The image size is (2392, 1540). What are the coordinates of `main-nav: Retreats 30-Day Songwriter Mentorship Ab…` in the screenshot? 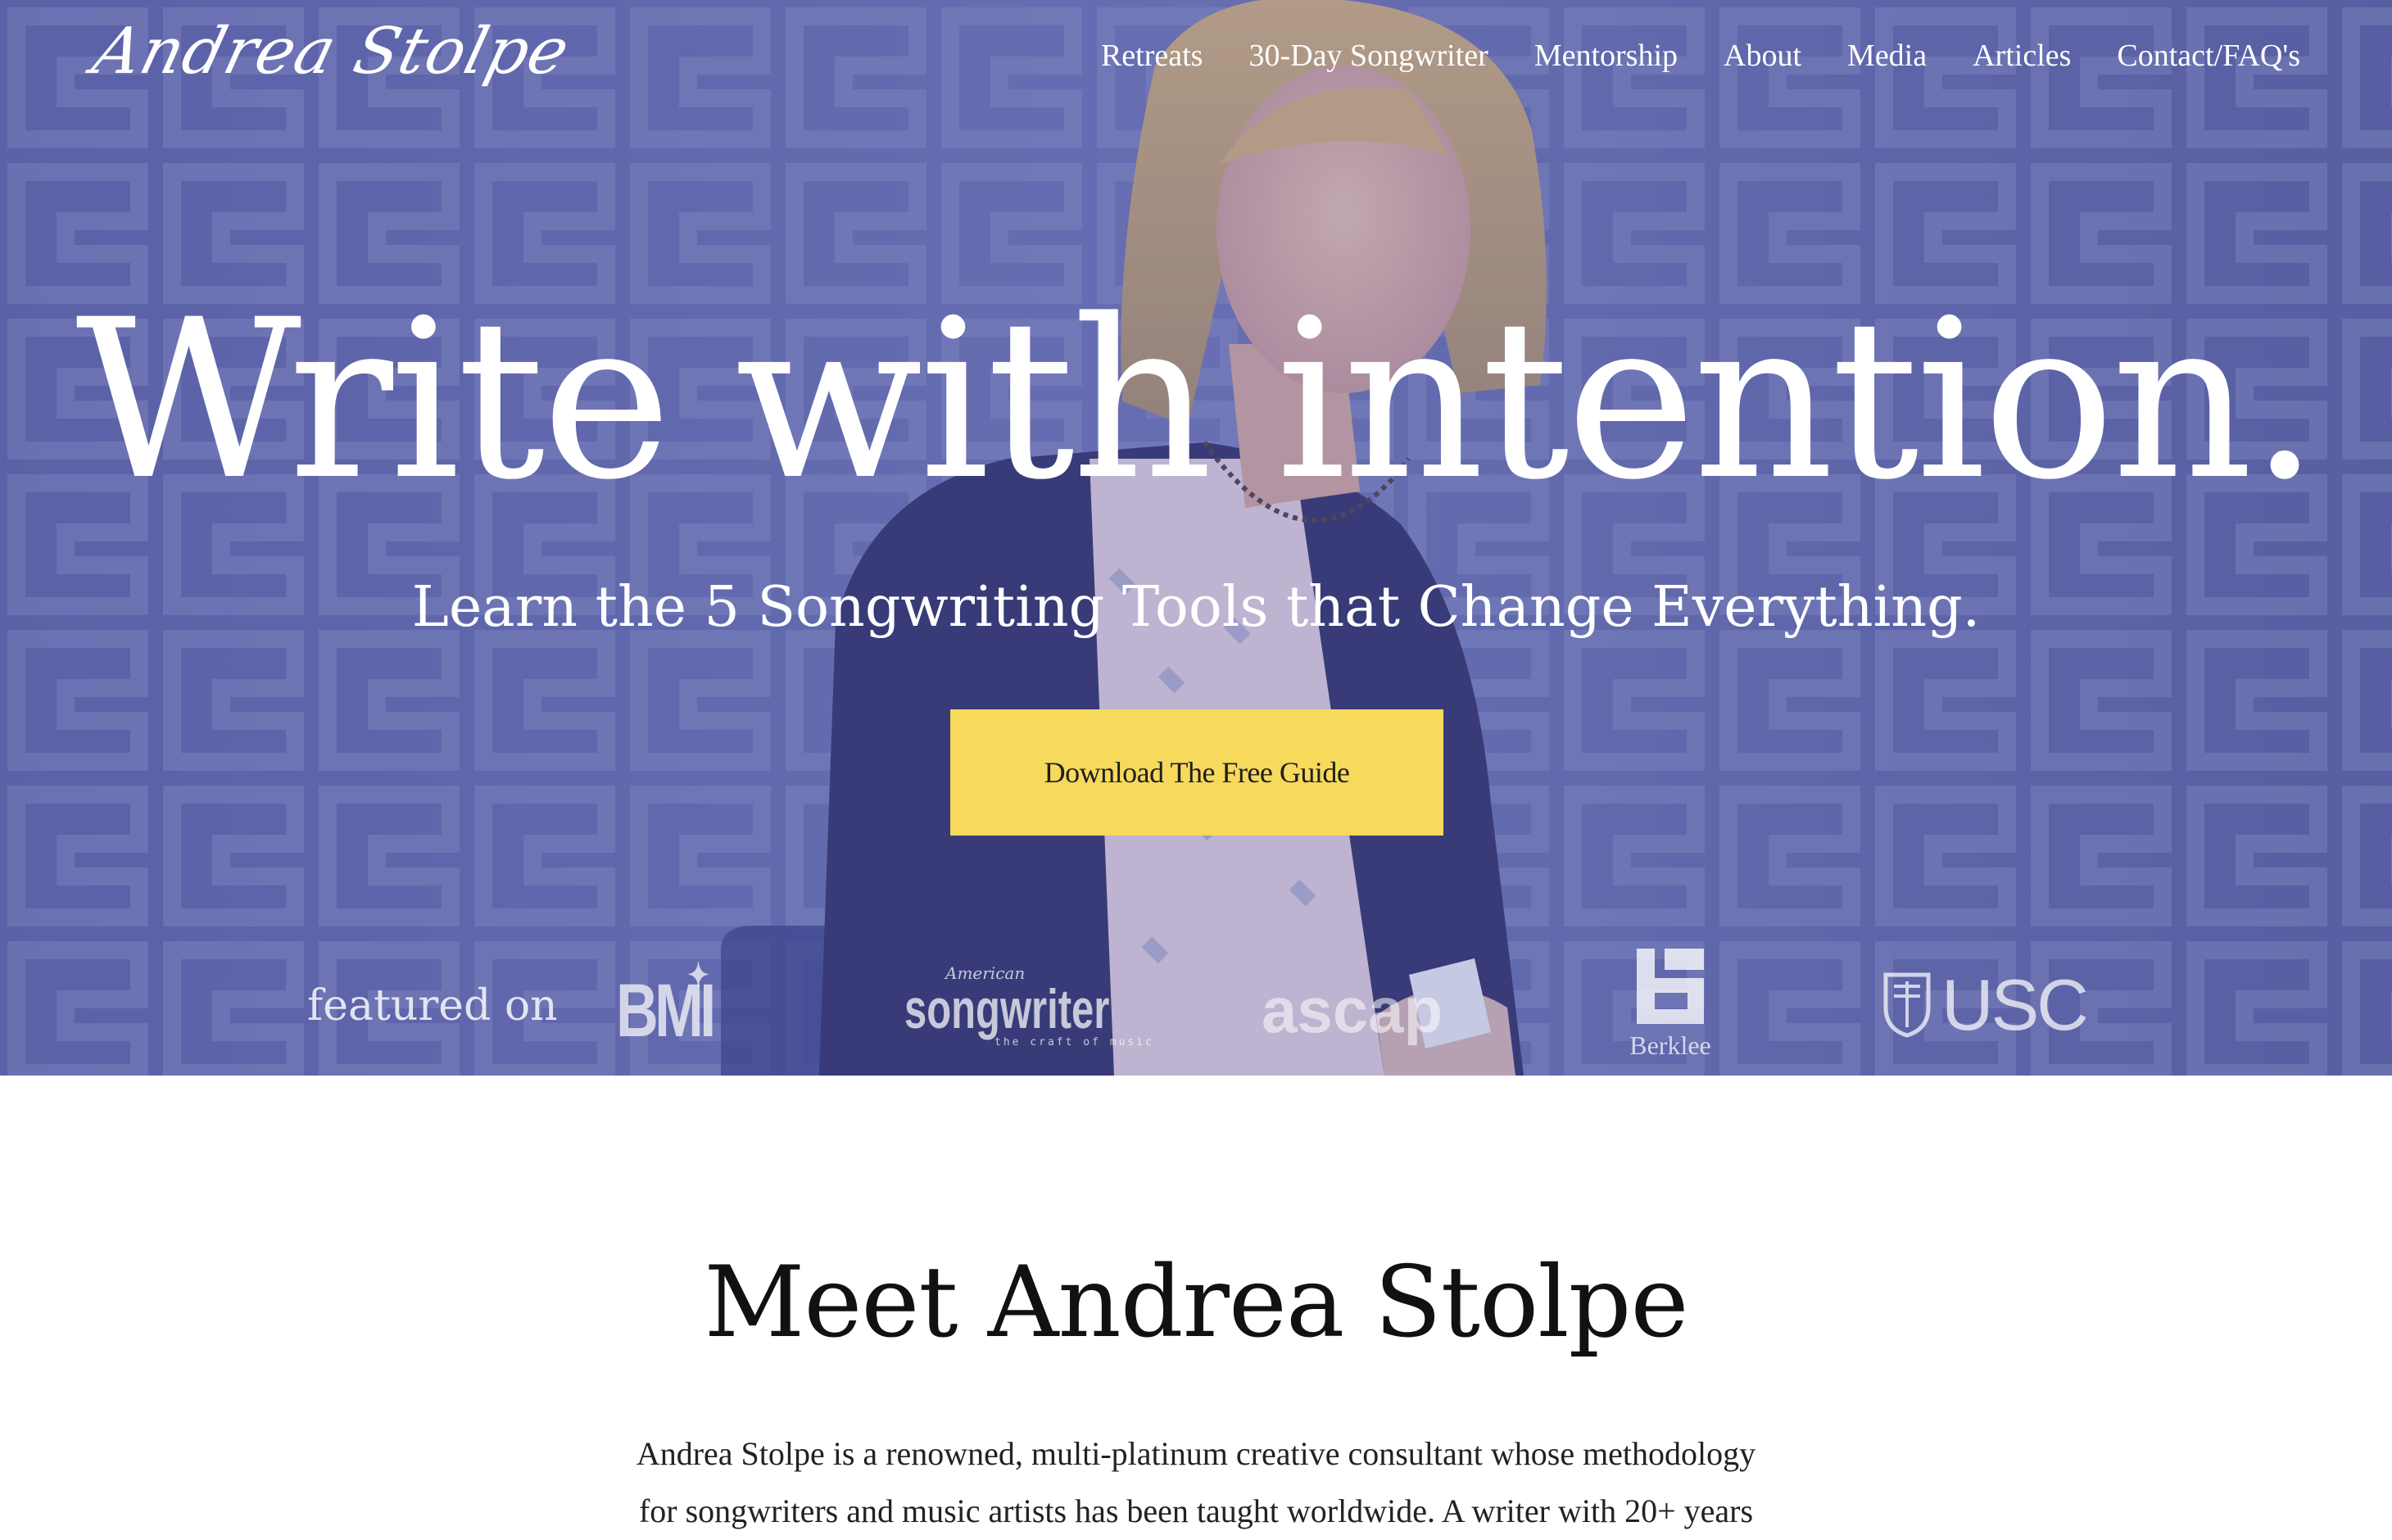 It's located at (1700, 56).